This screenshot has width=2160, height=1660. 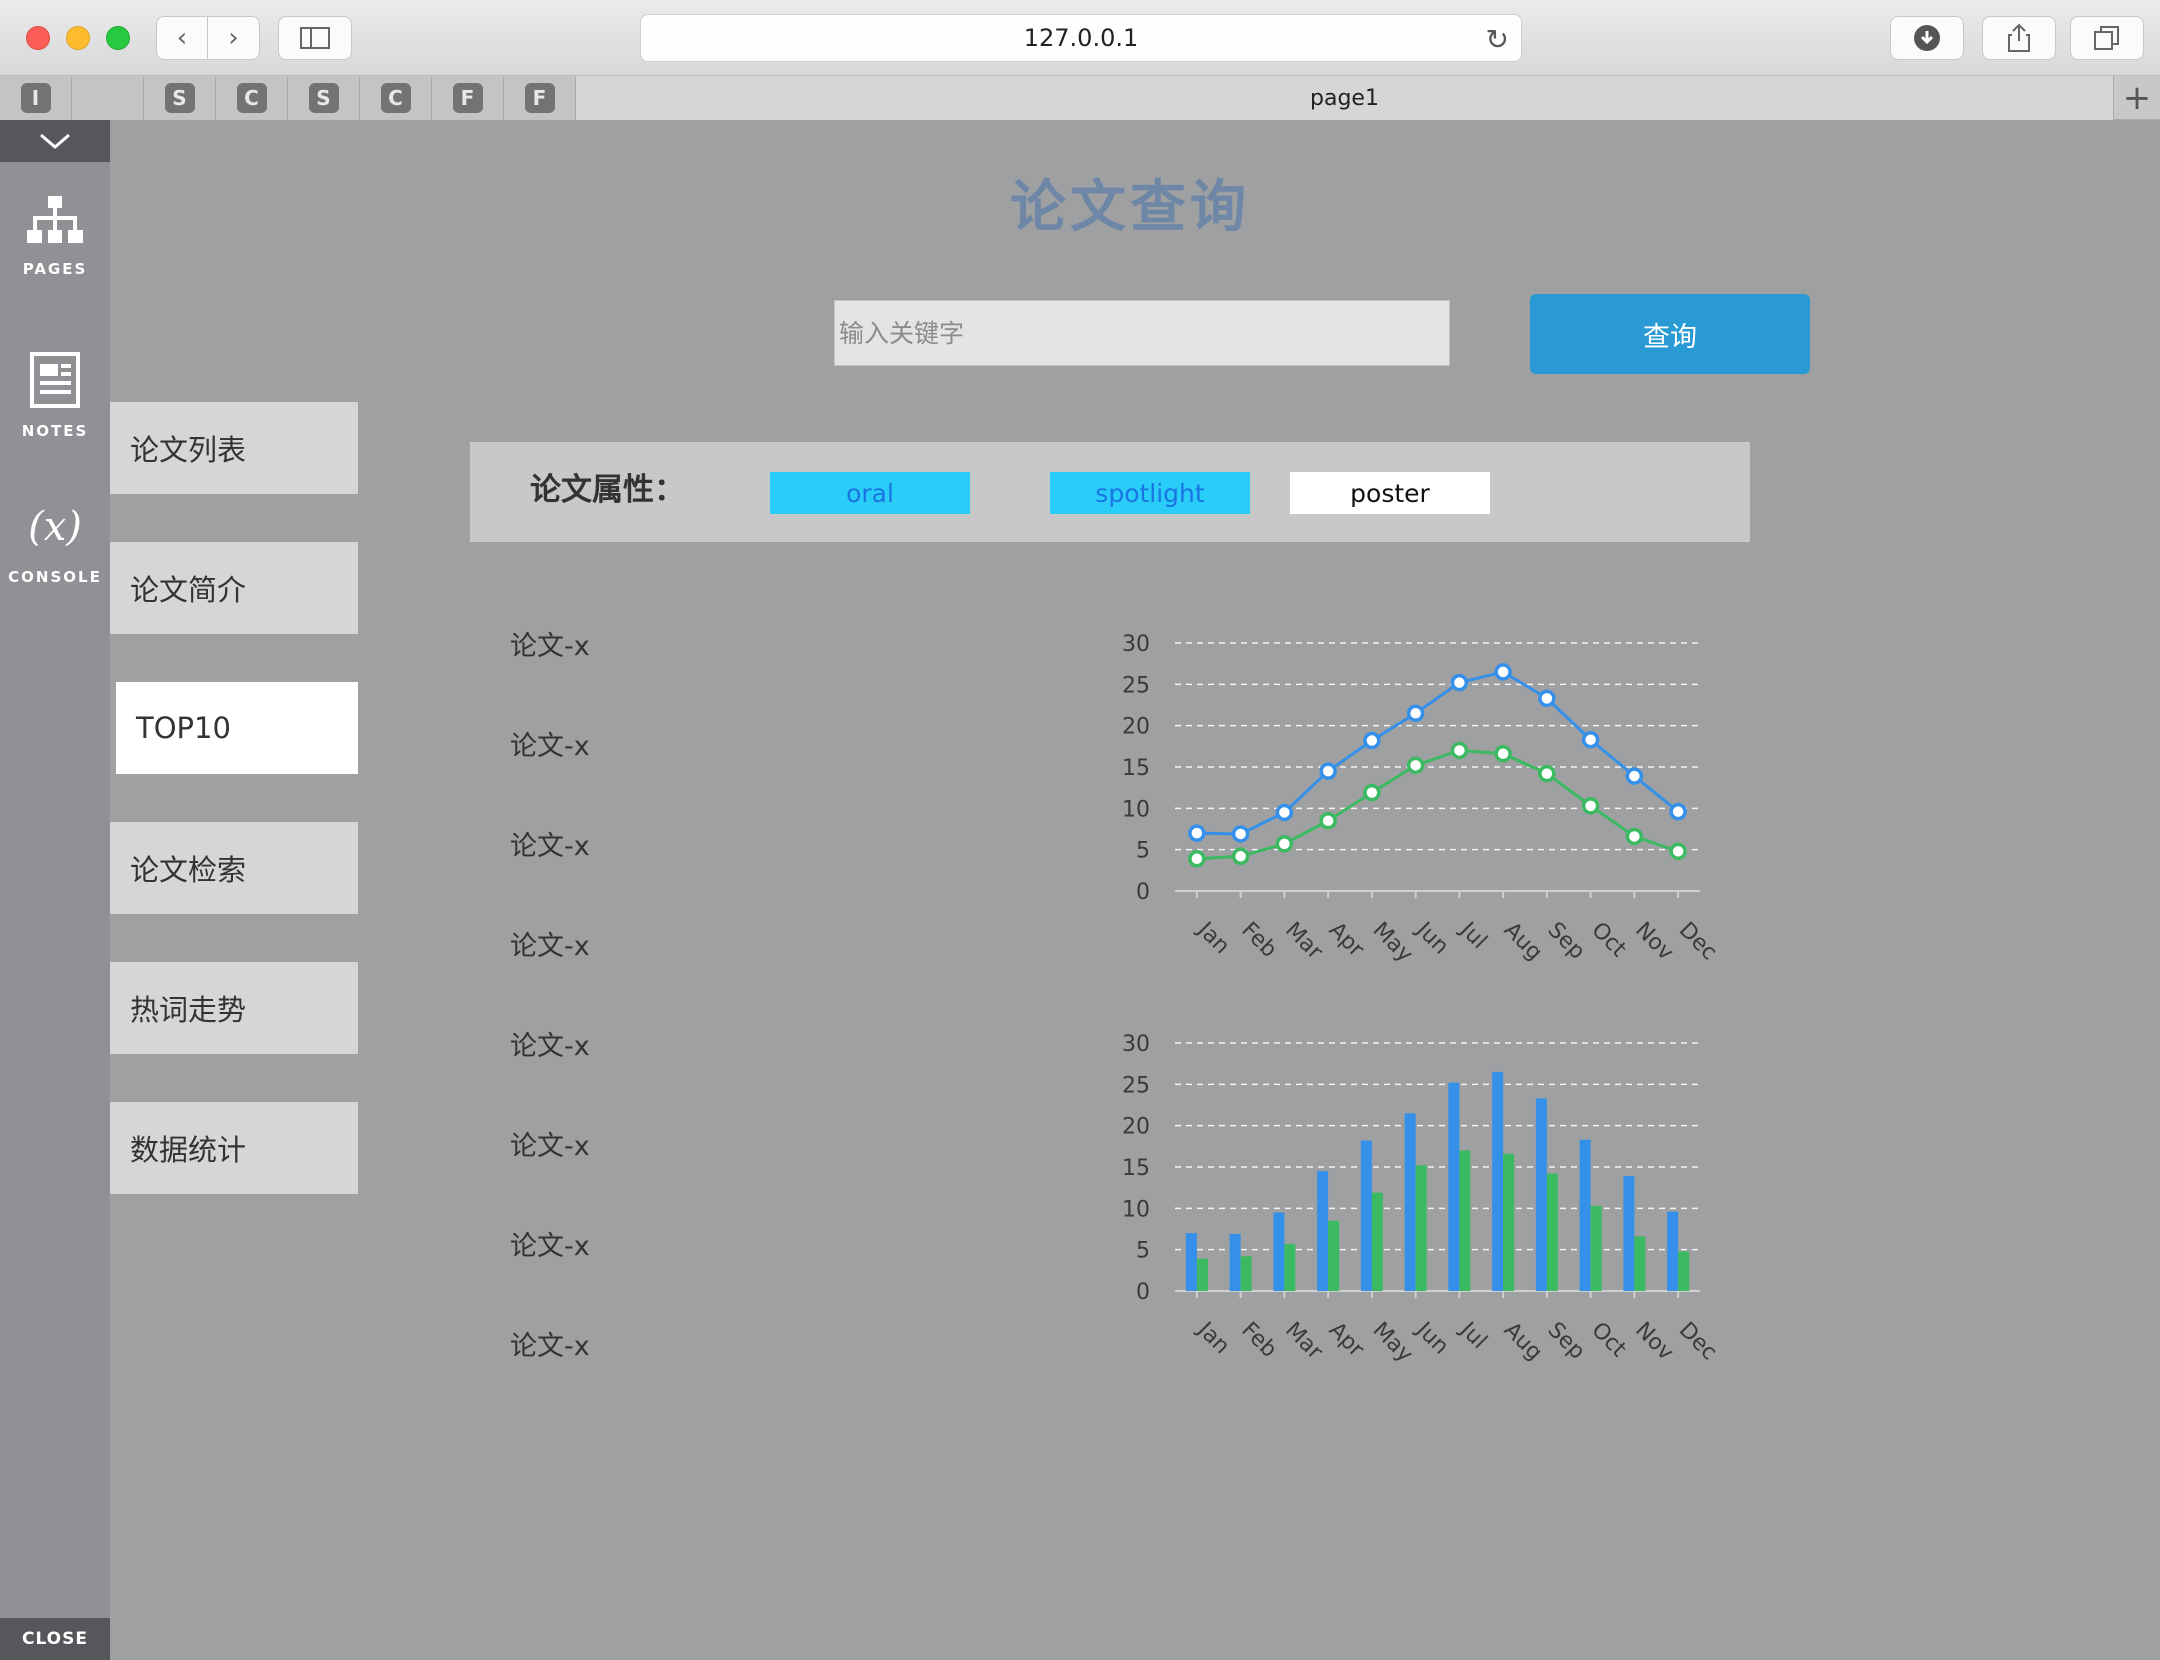 I want to click on new-tab-button: +, so click(x=2137, y=98).